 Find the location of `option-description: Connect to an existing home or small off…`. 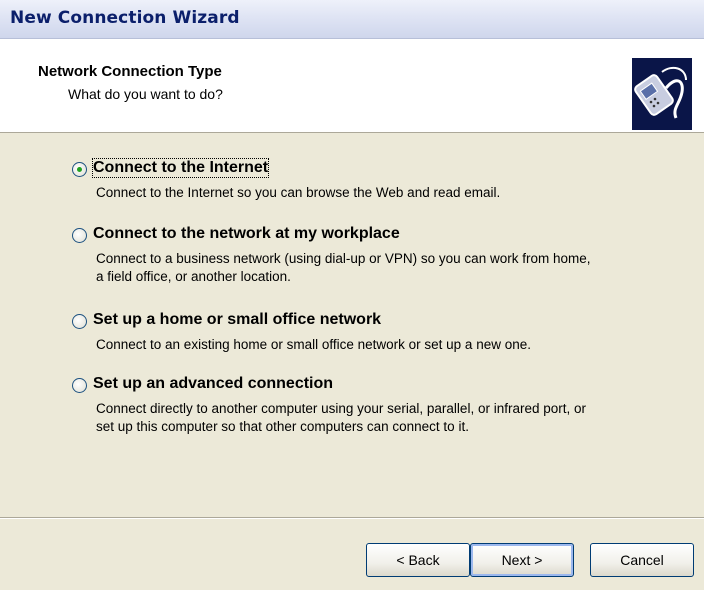

option-description: Connect to an existing home or small off… is located at coordinates (313, 345).